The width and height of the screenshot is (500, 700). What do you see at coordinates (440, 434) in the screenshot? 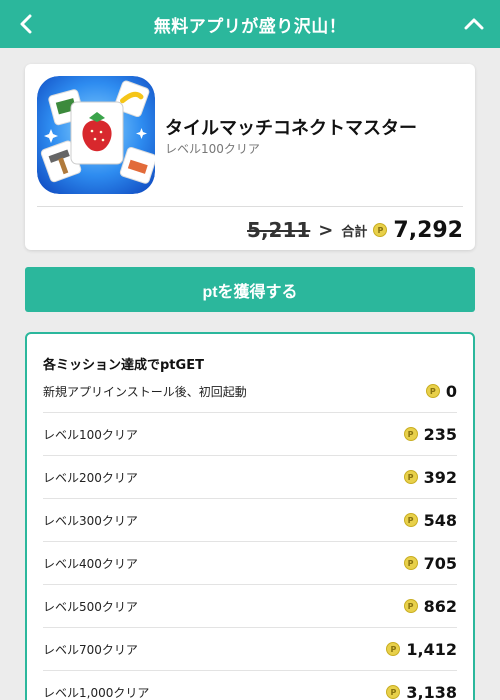
I see `mission-points: 235` at bounding box center [440, 434].